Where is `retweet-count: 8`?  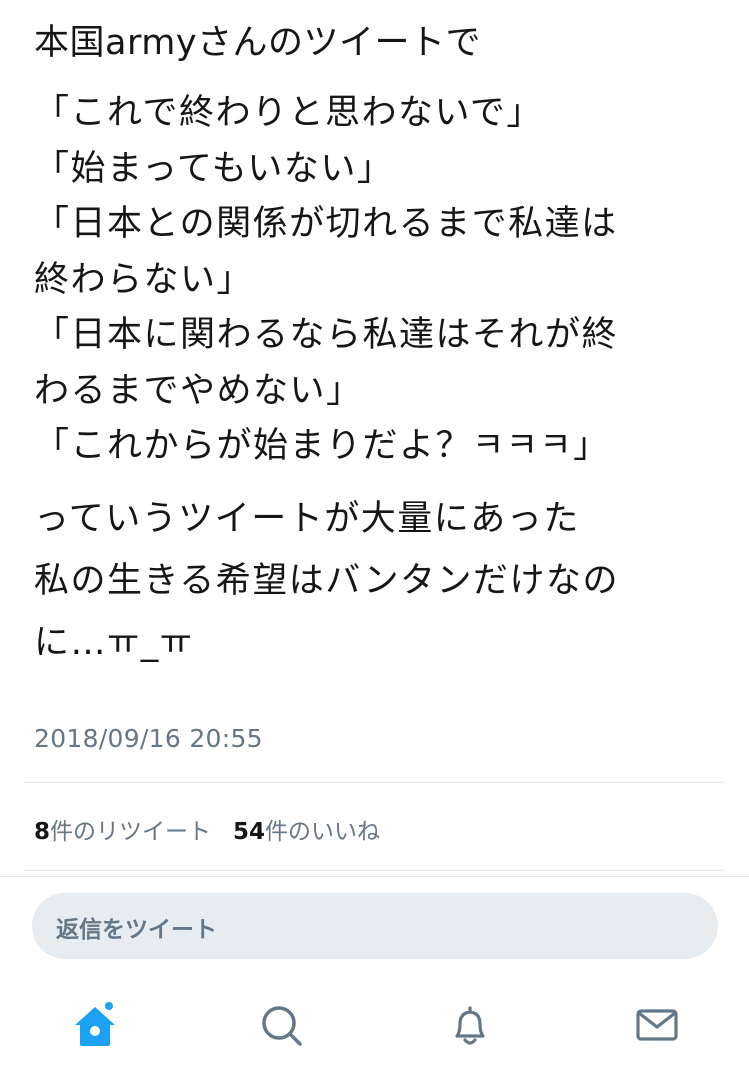 retweet-count: 8 is located at coordinates (42, 832).